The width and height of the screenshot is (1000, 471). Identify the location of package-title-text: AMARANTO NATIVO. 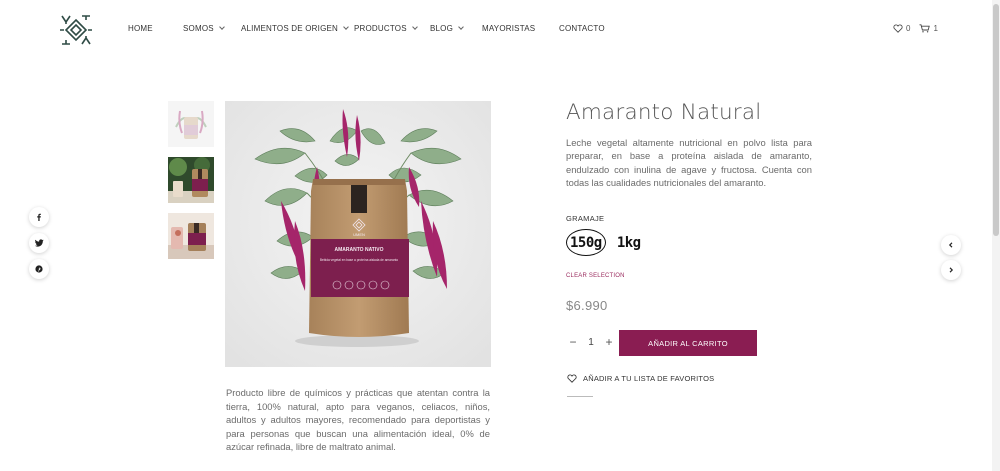
(359, 250).